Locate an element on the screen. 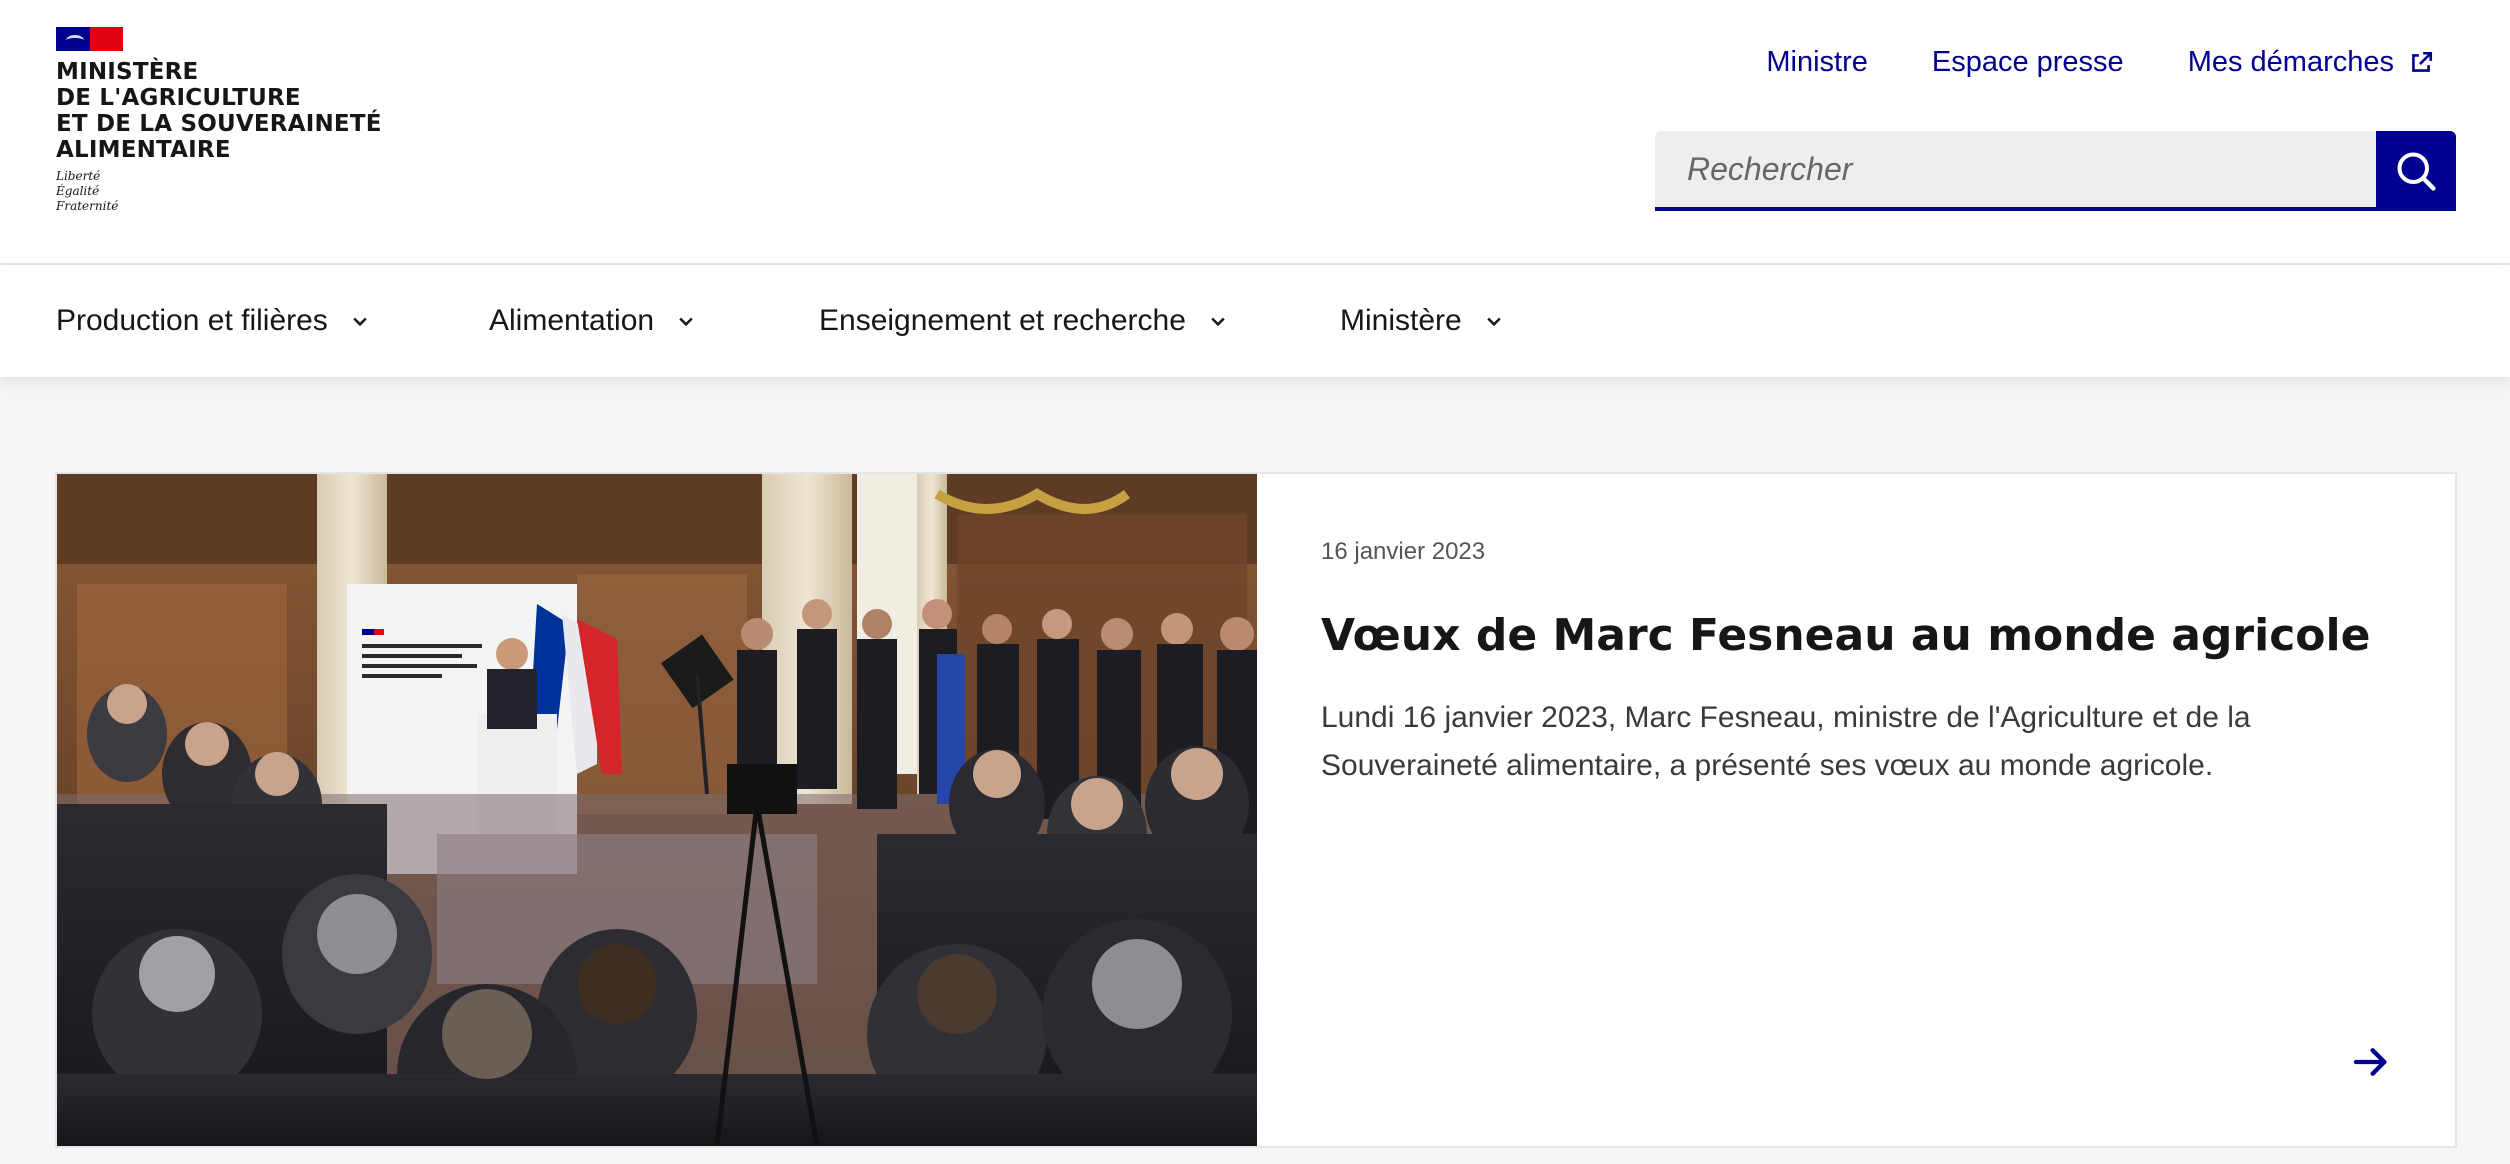 This screenshot has width=2510, height=1164. nav-item-label: Production et filières is located at coordinates (192, 320).